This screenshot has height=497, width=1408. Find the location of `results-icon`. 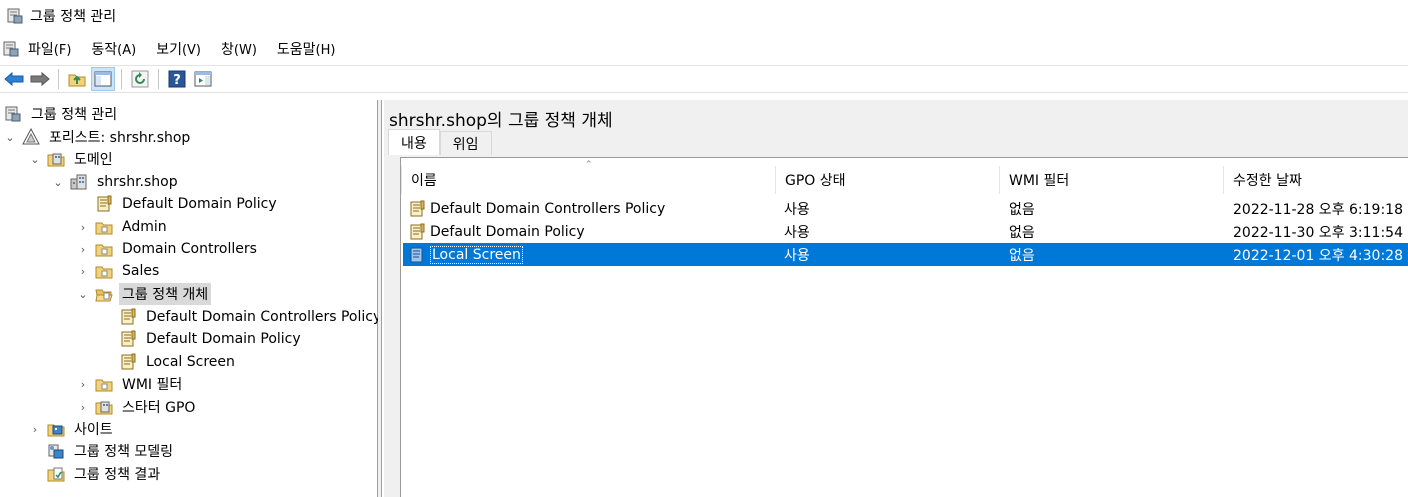

results-icon is located at coordinates (56, 474).